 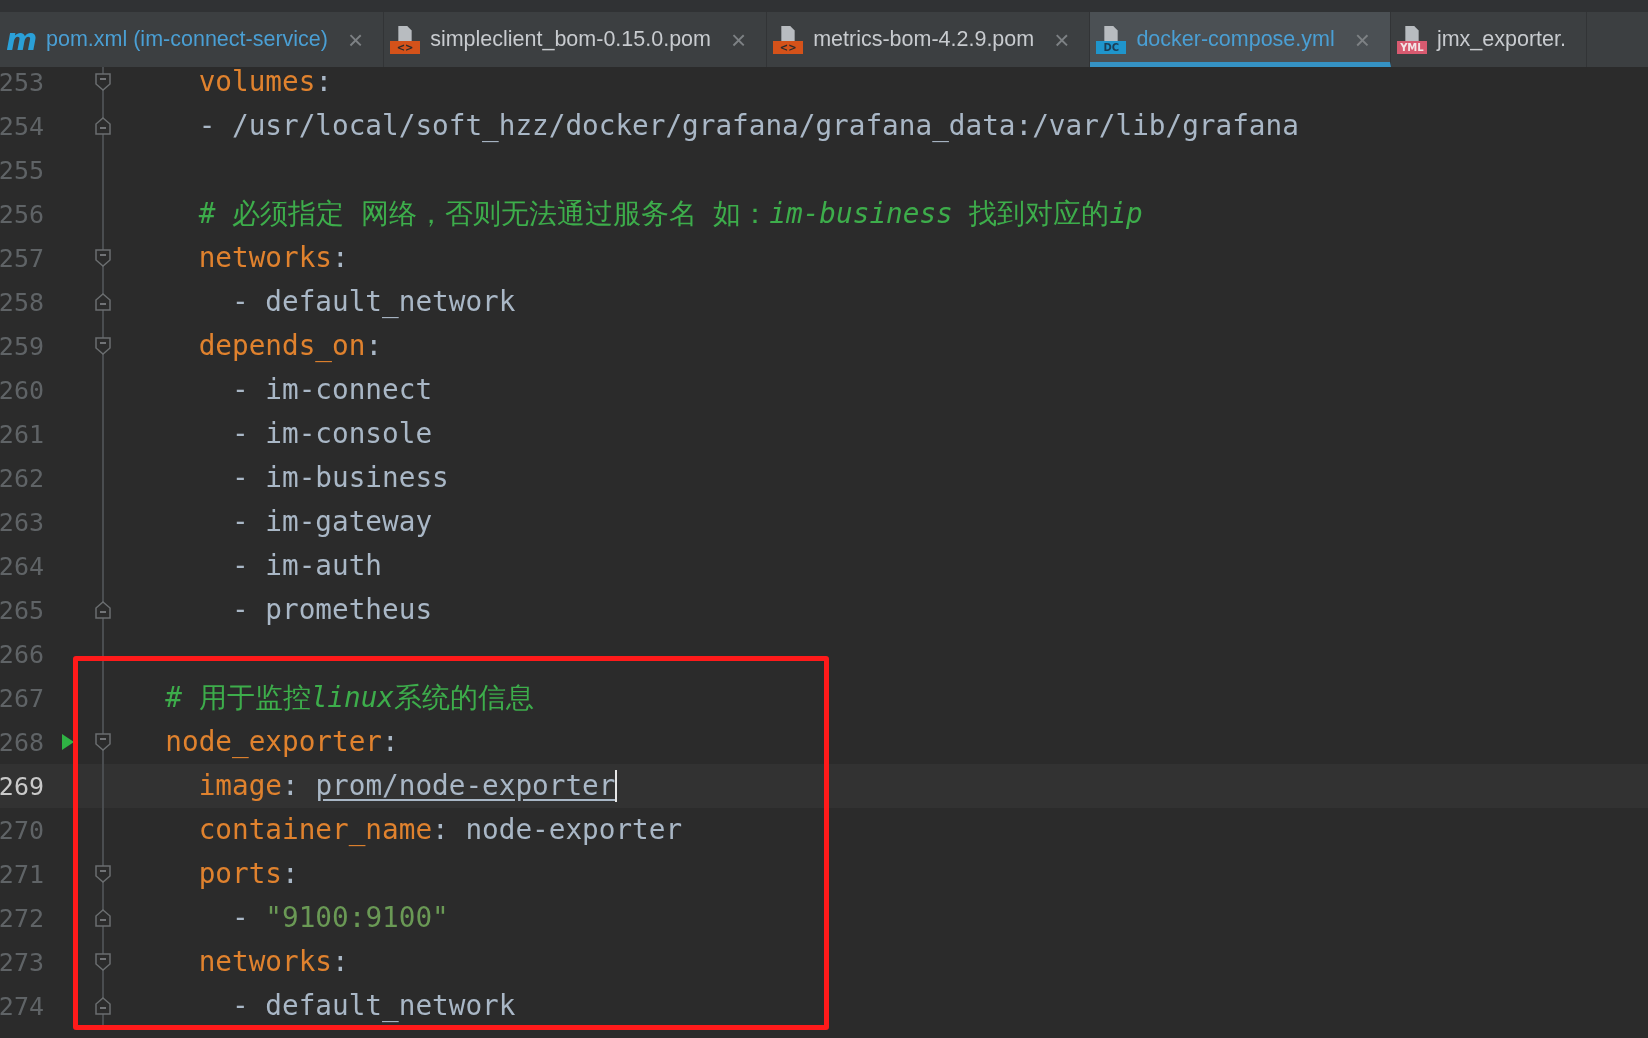 I want to click on line-number: 273, so click(x=22, y=962).